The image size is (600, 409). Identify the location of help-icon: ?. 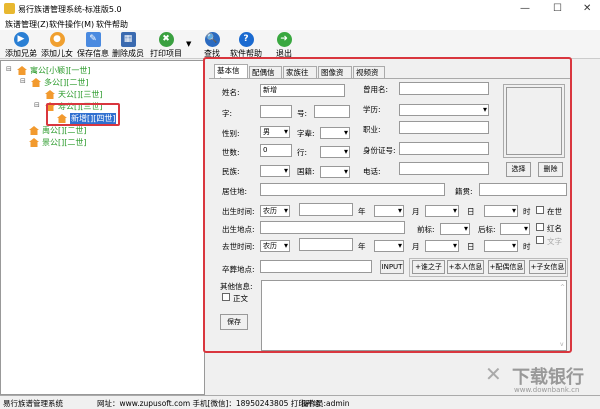
(246, 39).